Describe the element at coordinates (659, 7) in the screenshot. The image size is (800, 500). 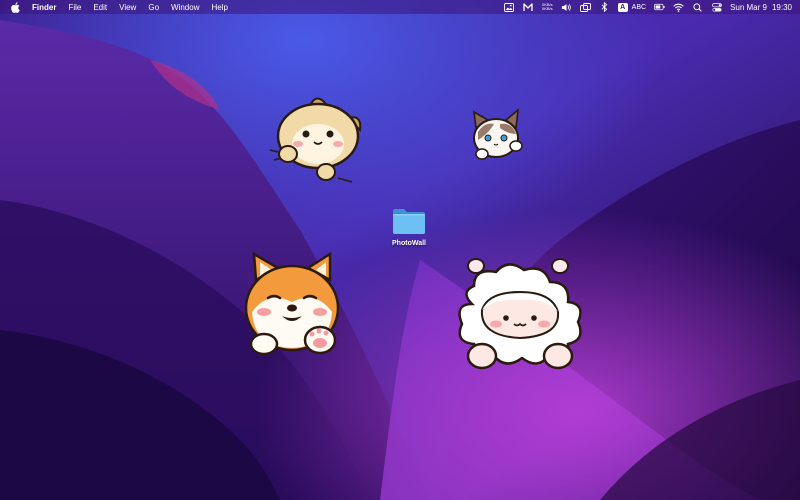
I see `battery-icon` at that location.